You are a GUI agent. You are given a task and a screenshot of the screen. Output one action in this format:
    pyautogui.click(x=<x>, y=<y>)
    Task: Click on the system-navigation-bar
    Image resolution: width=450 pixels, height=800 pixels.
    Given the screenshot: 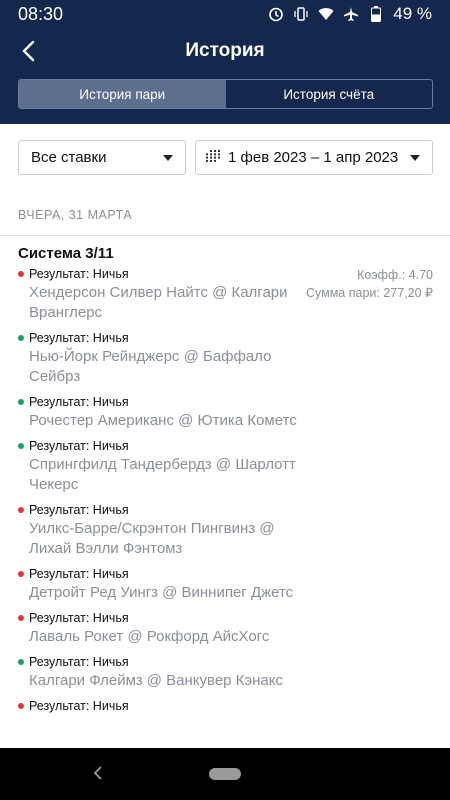 What is the action you would take?
    pyautogui.click(x=225, y=774)
    